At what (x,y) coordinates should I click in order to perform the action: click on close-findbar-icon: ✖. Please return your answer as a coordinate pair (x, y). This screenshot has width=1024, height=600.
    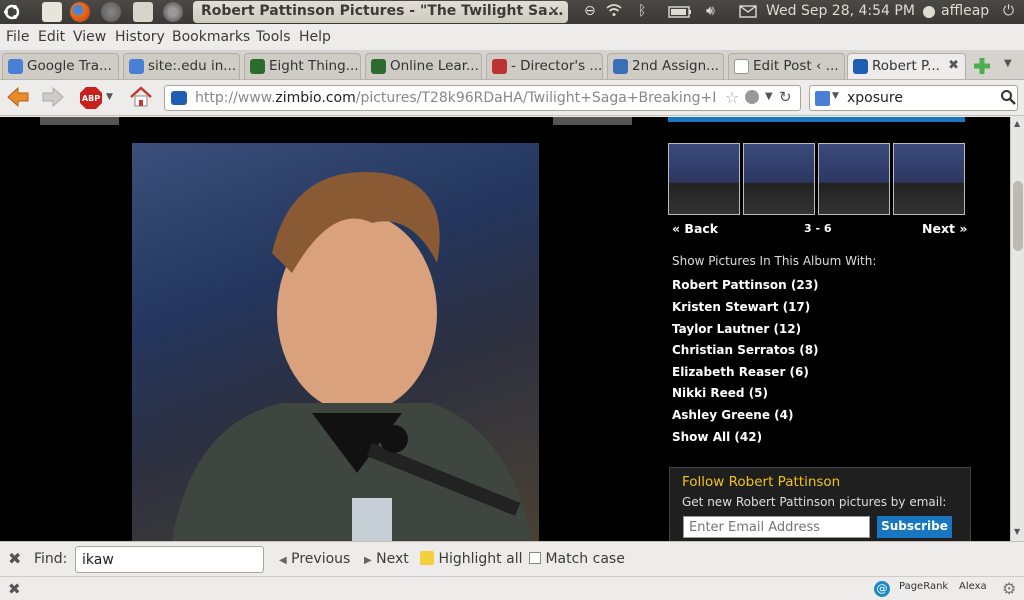
    Looking at the image, I should click on (14, 558).